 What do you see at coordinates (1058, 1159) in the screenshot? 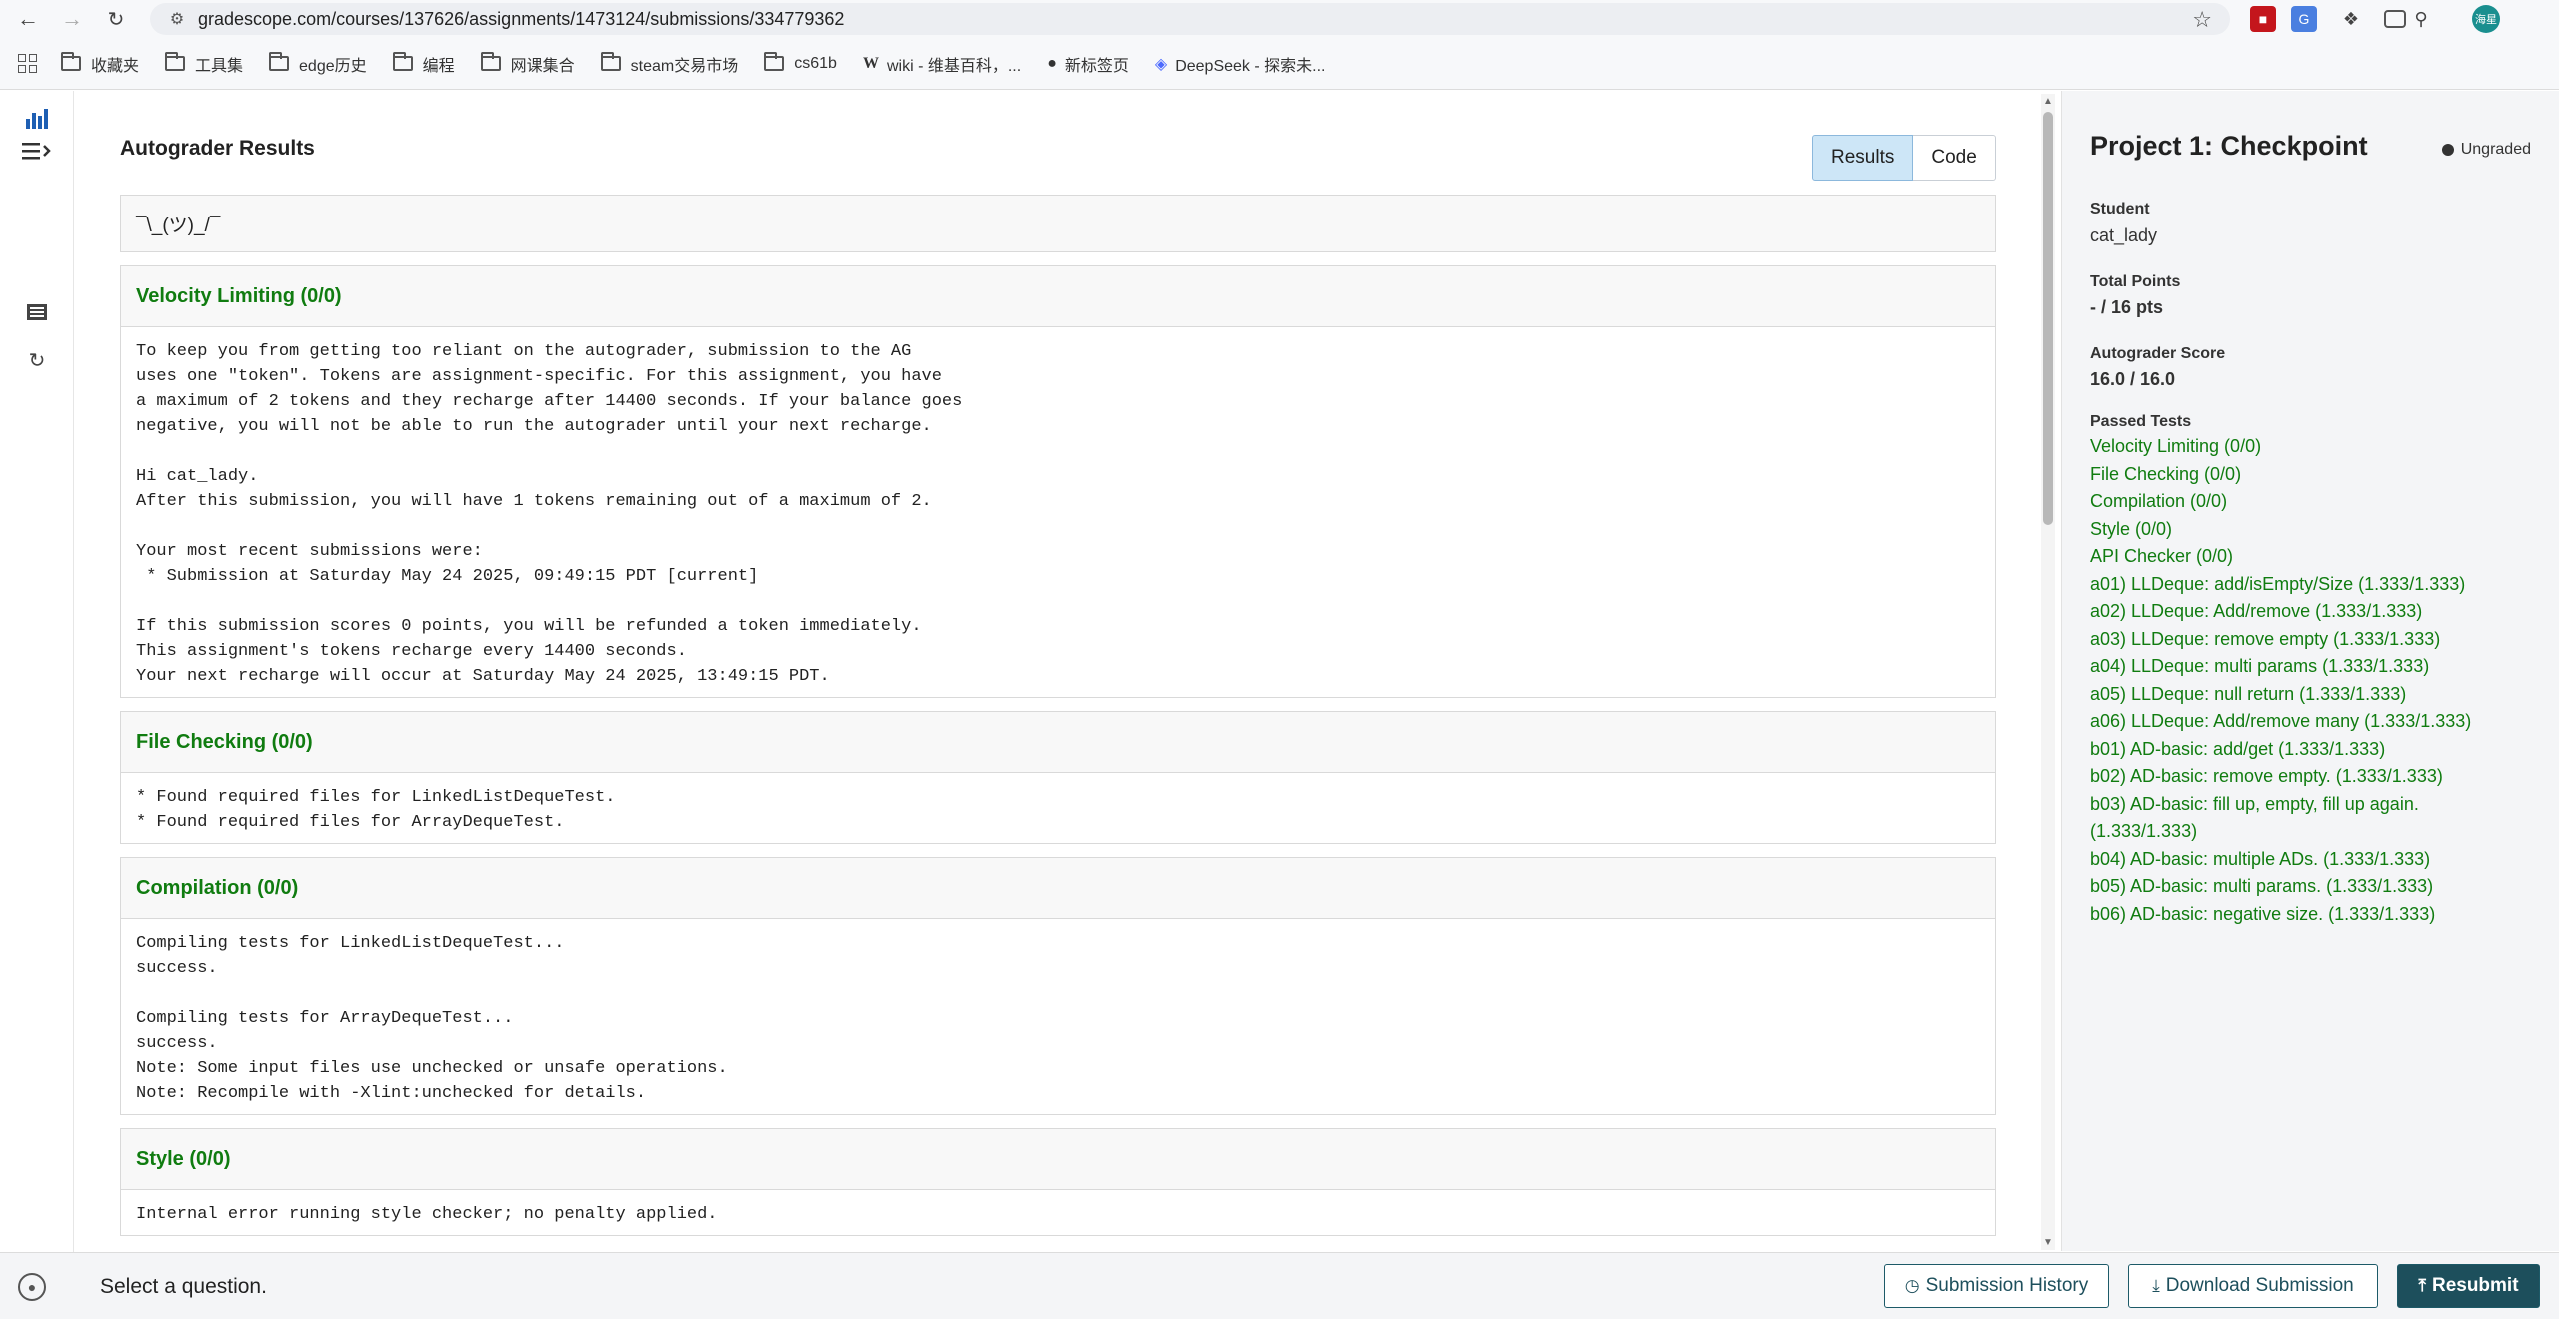
I see `test-section-title: Style (0/0)` at bounding box center [1058, 1159].